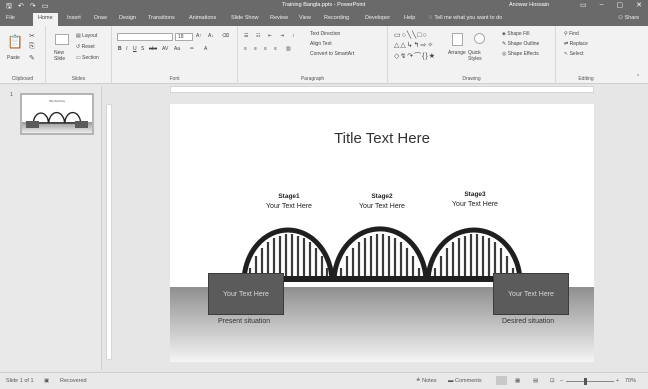 This screenshot has width=648, height=389. What do you see at coordinates (265, 49) in the screenshot?
I see `align-right-icon: ≡` at bounding box center [265, 49].